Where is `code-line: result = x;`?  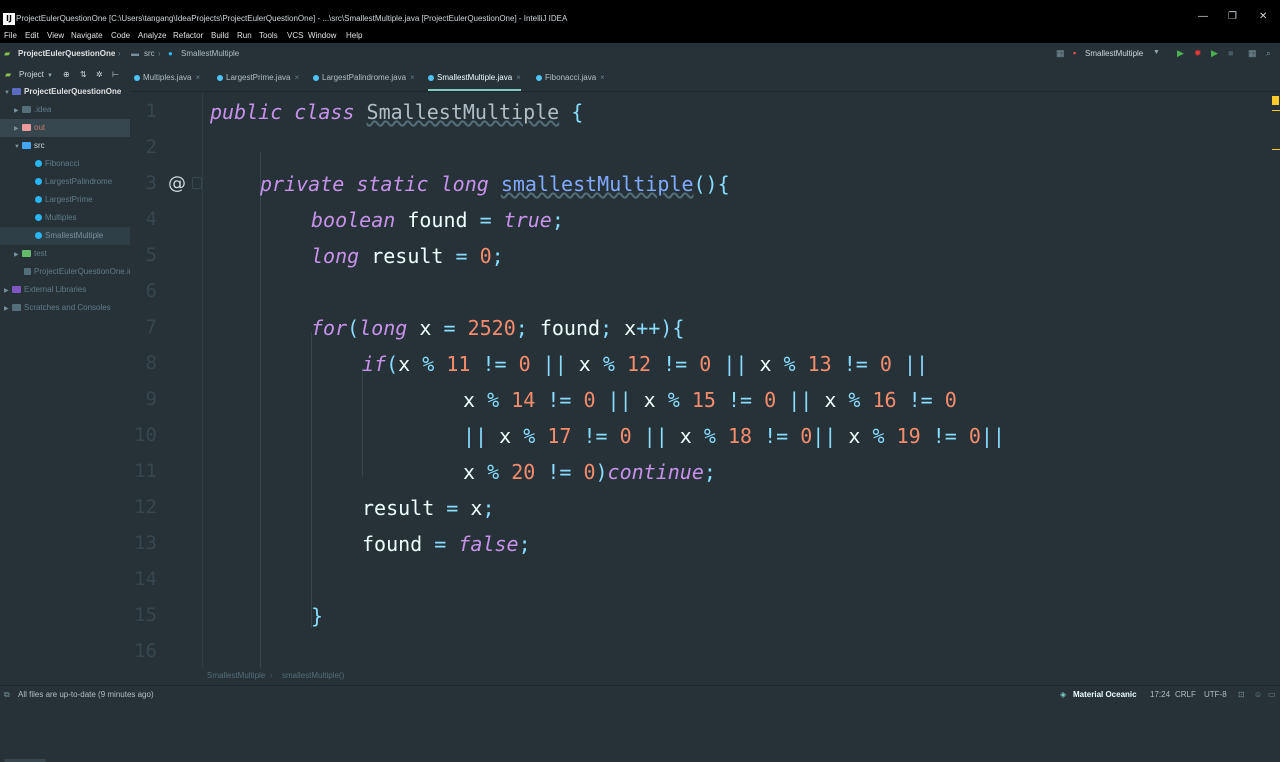 code-line: result = x; is located at coordinates (428, 508).